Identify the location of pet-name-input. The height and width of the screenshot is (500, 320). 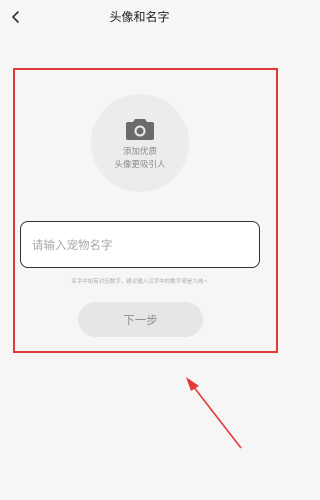
(140, 244).